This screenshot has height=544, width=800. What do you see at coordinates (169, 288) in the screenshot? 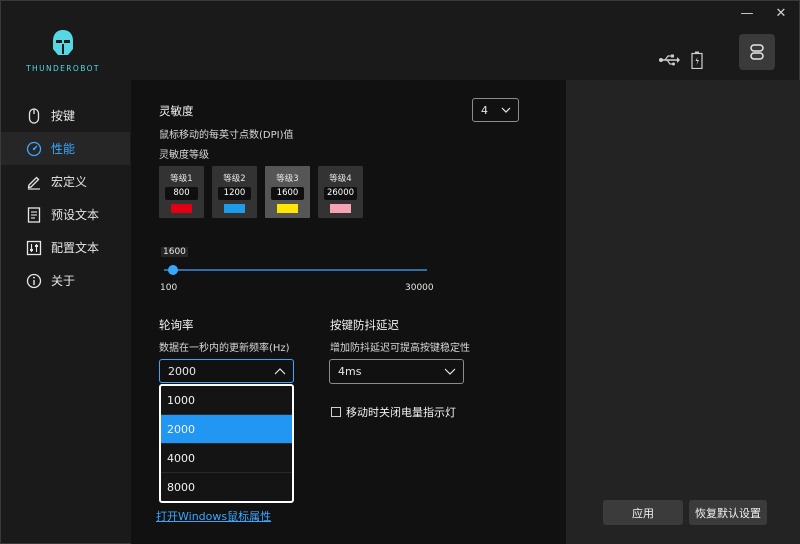
I see `dpi-slider-min: 100` at bounding box center [169, 288].